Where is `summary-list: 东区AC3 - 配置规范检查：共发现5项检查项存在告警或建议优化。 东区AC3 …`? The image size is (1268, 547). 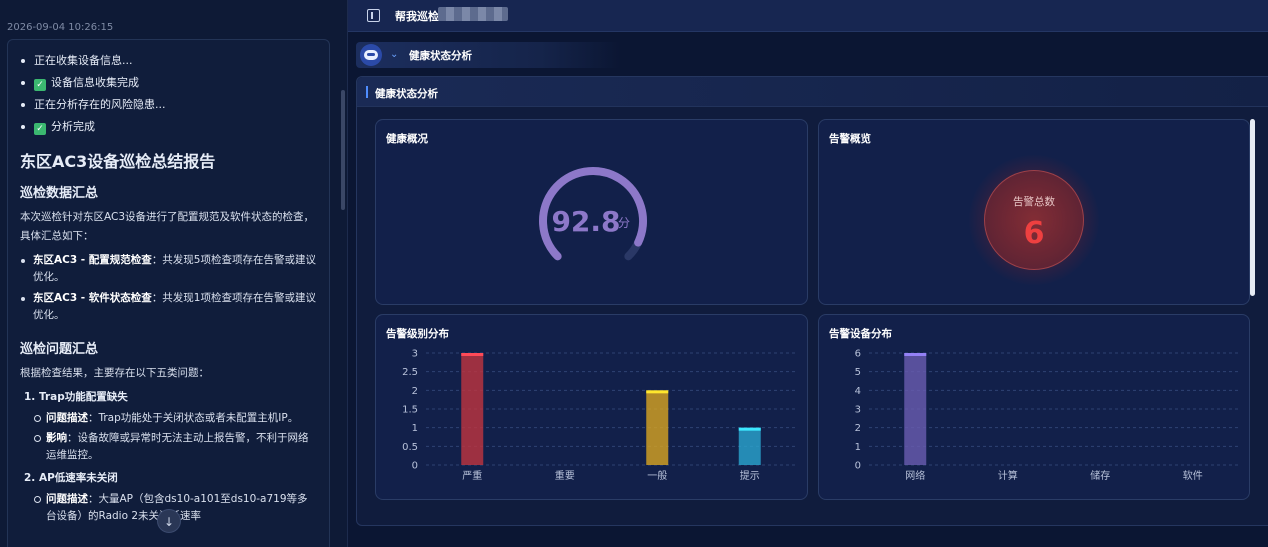 summary-list: 东区AC3 - 配置规范检查：共发现5项检查项存在告警或建议优化。 东区AC3 … is located at coordinates (168, 288).